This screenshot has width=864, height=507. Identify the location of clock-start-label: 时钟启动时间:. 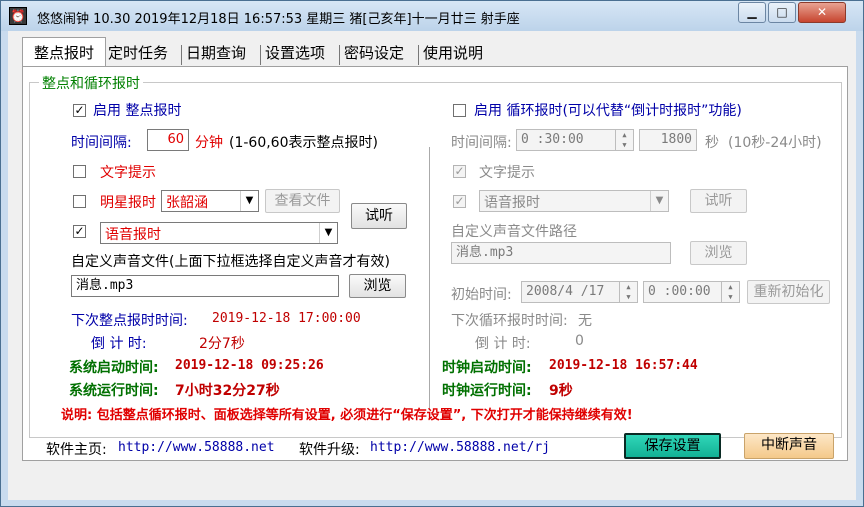
(487, 368).